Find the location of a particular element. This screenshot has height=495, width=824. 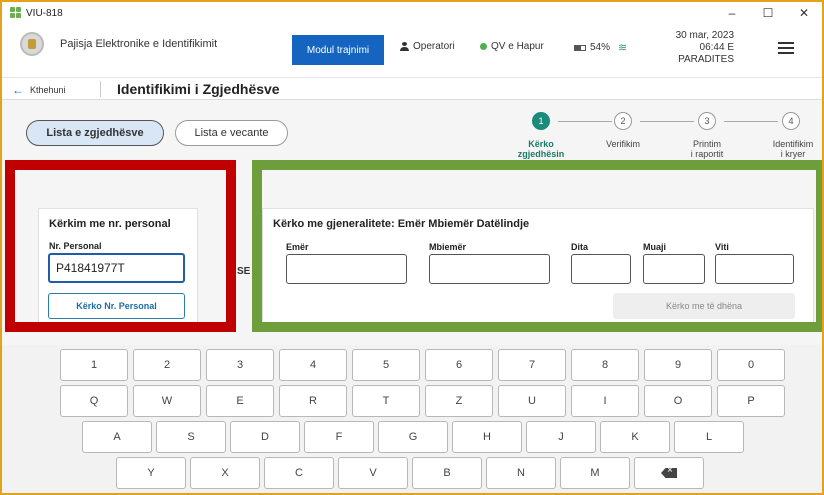

backspace-icon is located at coordinates (669, 473).